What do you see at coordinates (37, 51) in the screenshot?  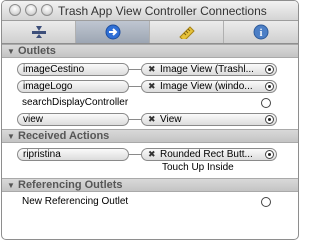 I see `section-title: Outlets` at bounding box center [37, 51].